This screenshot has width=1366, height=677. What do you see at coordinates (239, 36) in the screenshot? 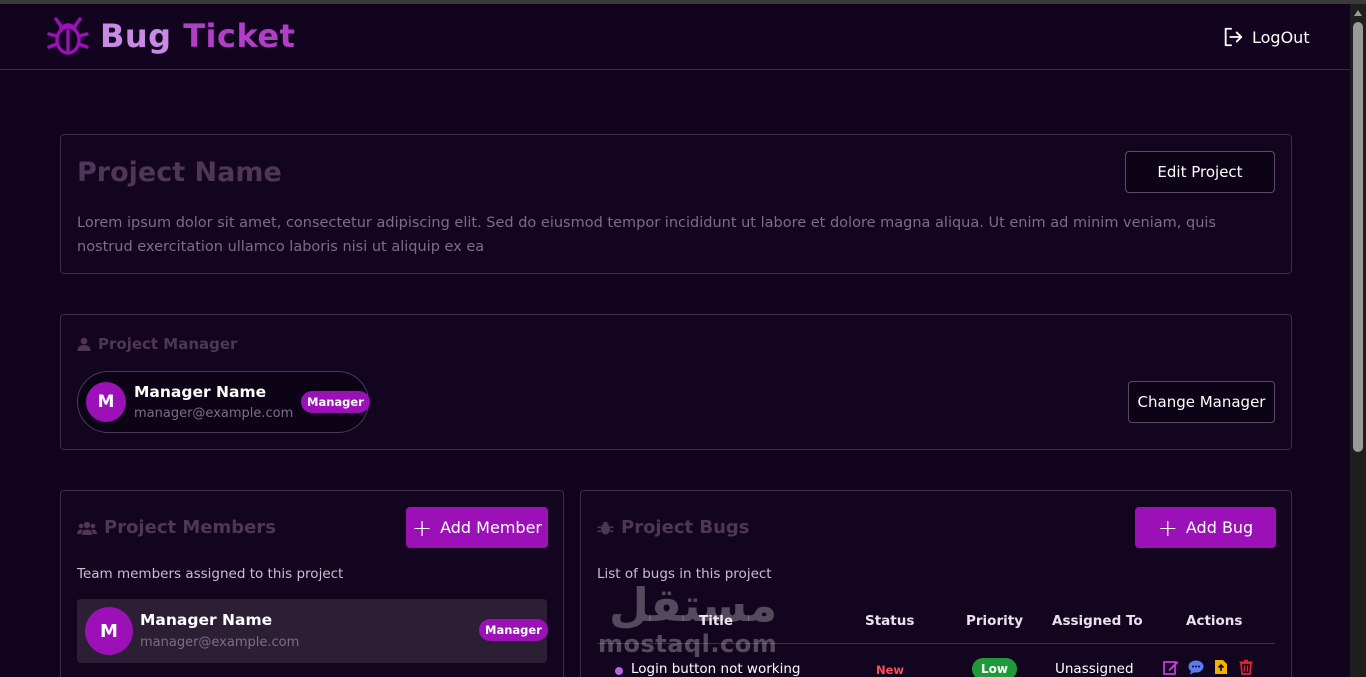
I see `app-title-part2: Ticket` at bounding box center [239, 36].